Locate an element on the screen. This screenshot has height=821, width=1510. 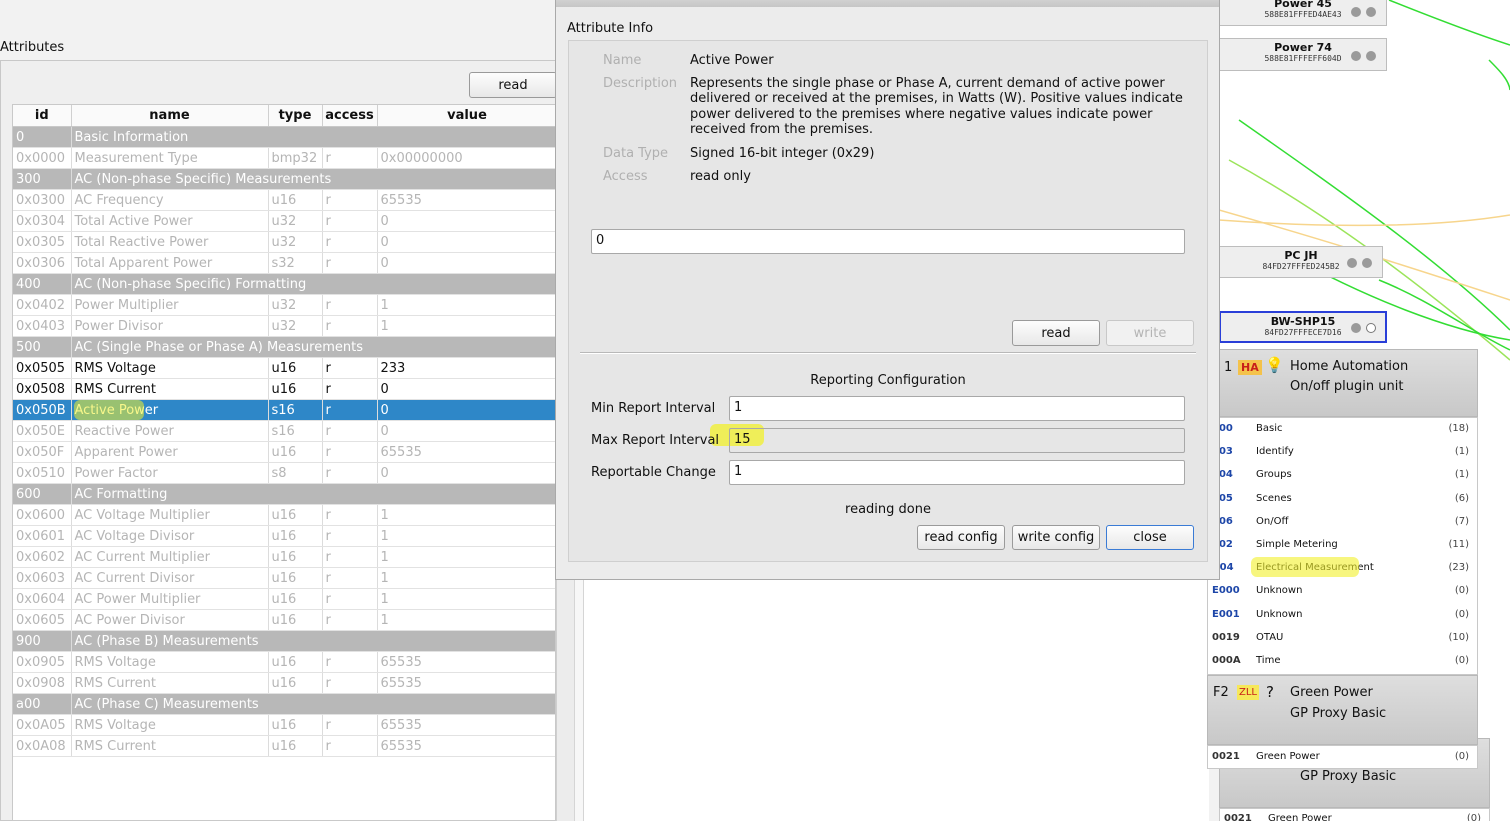
cluster-row: 702 Simple Metering (11) is located at coordinates (1342, 545).